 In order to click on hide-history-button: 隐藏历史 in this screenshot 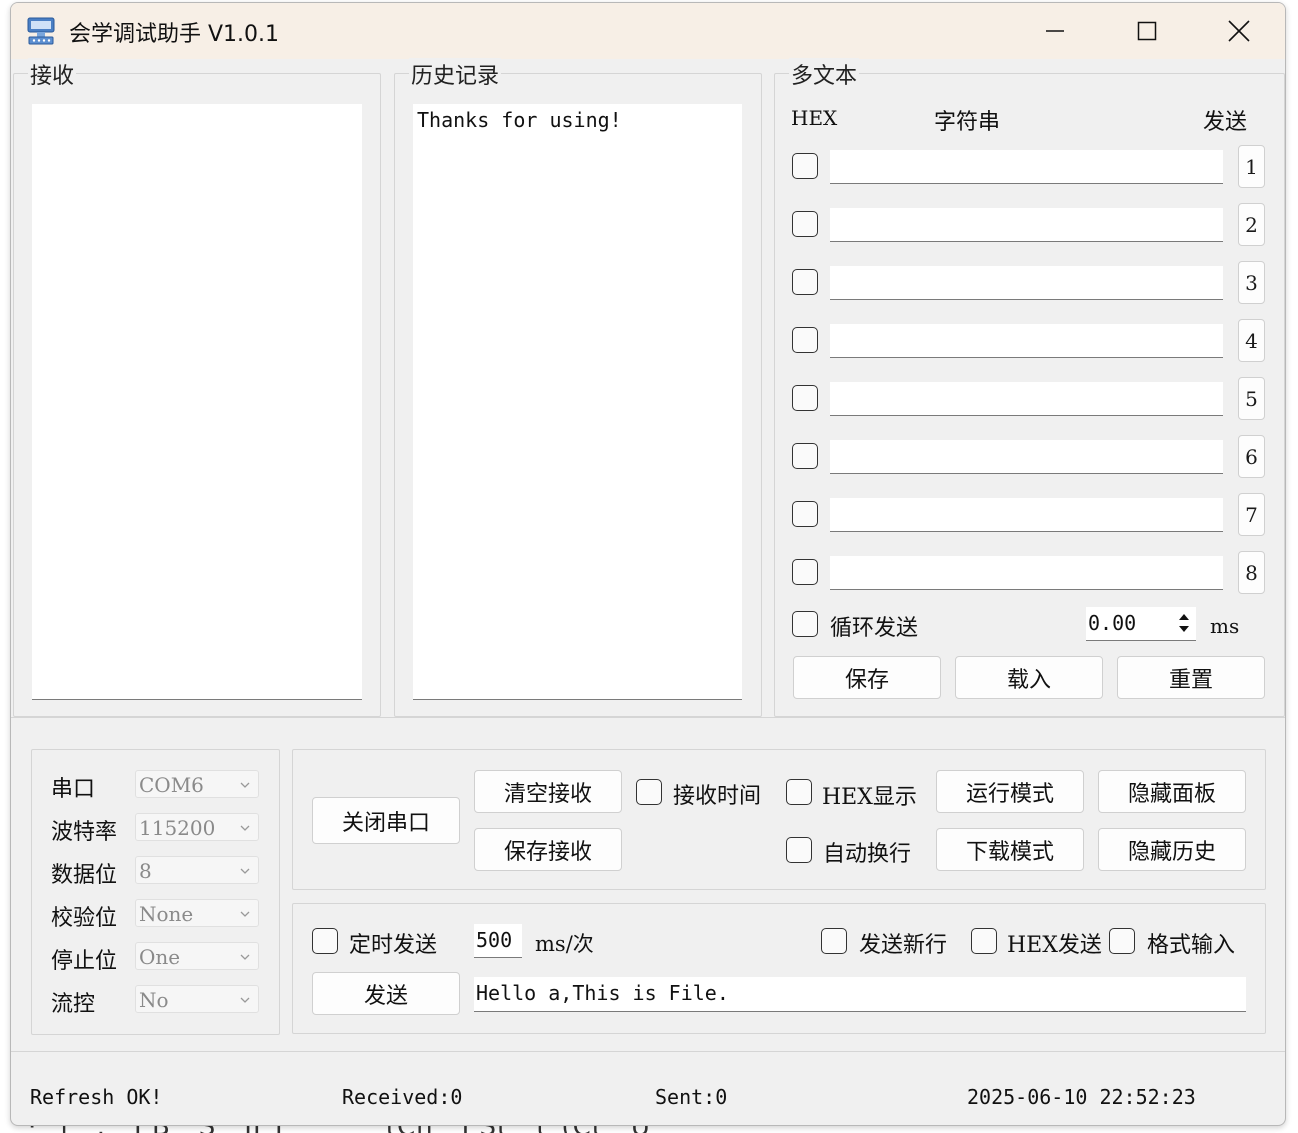, I will do `click(1172, 849)`.